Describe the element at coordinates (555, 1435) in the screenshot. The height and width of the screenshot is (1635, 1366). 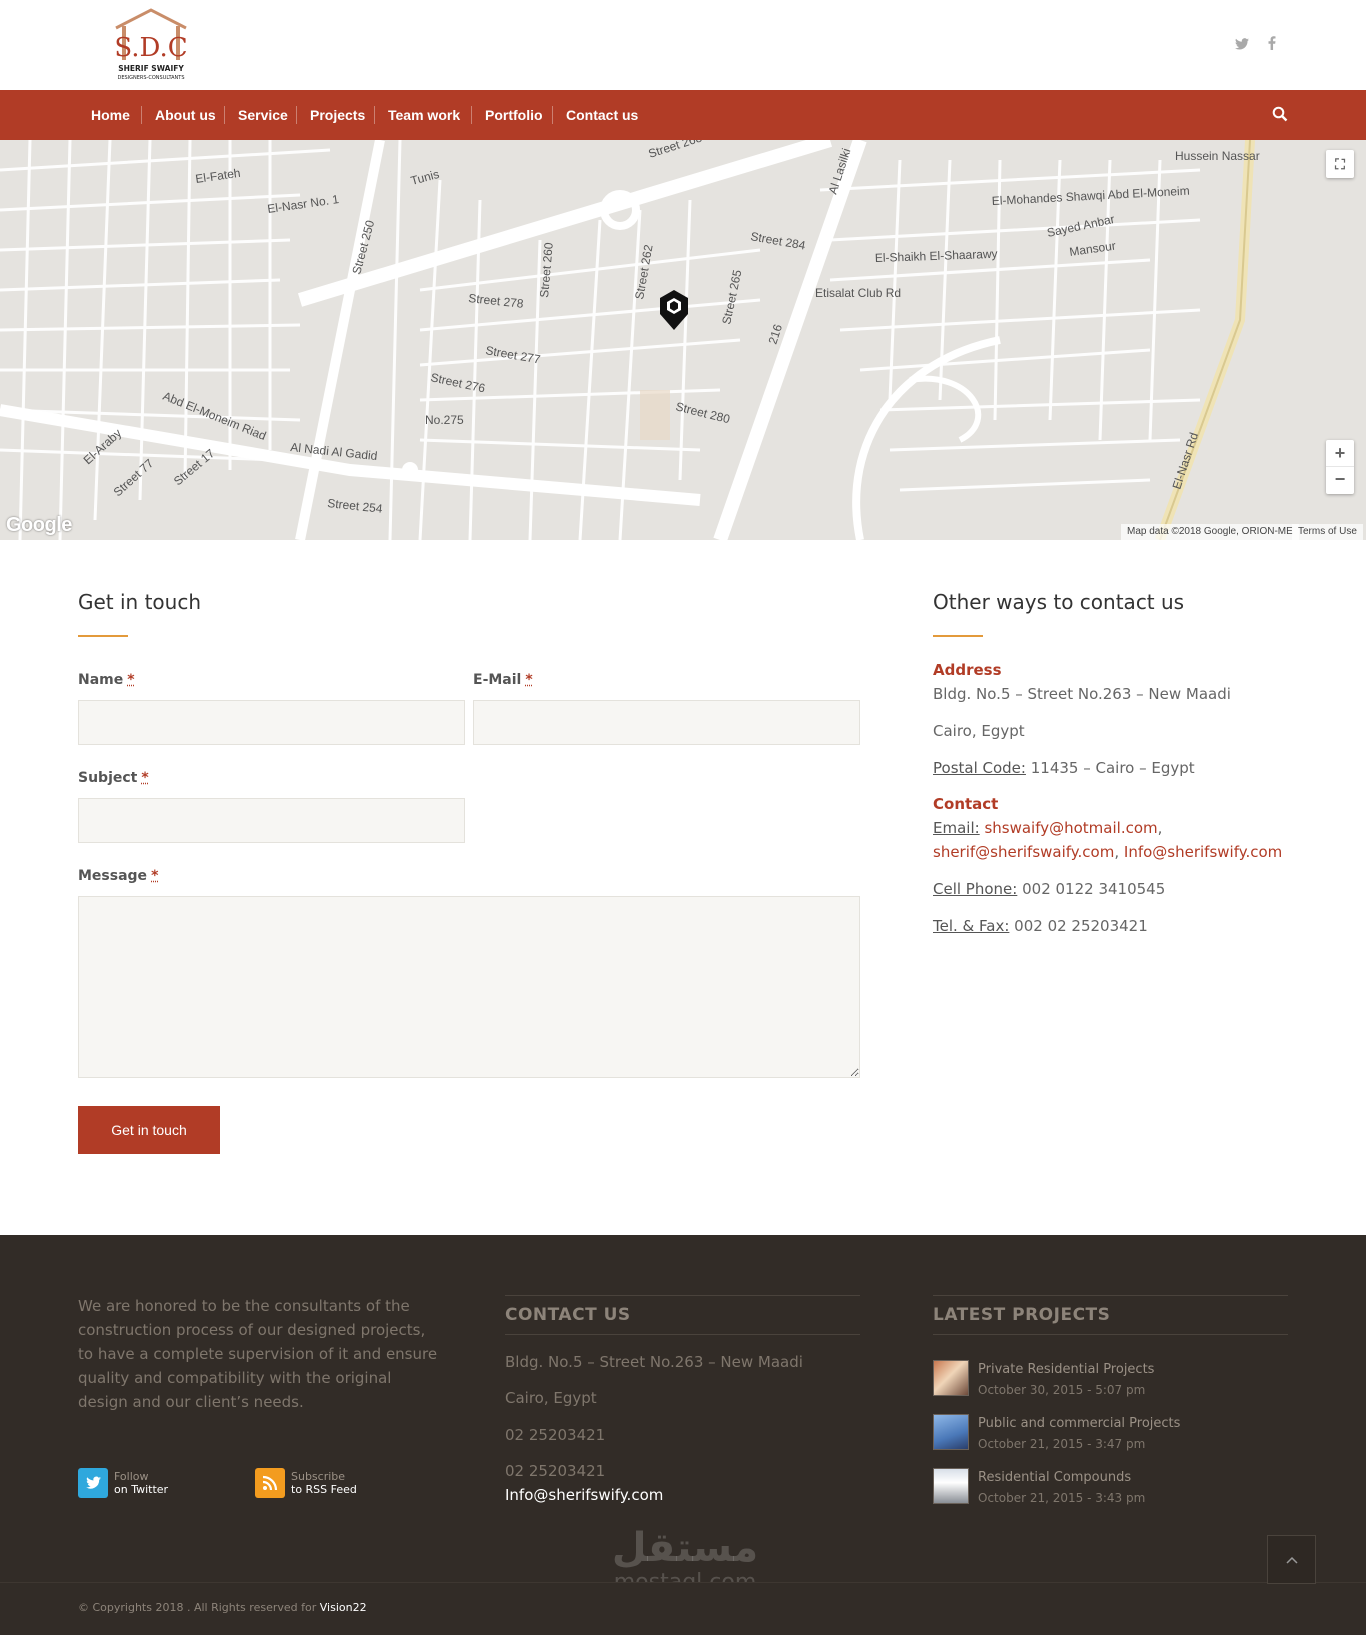
I see `footer-phone-1: 02 25203421` at that location.